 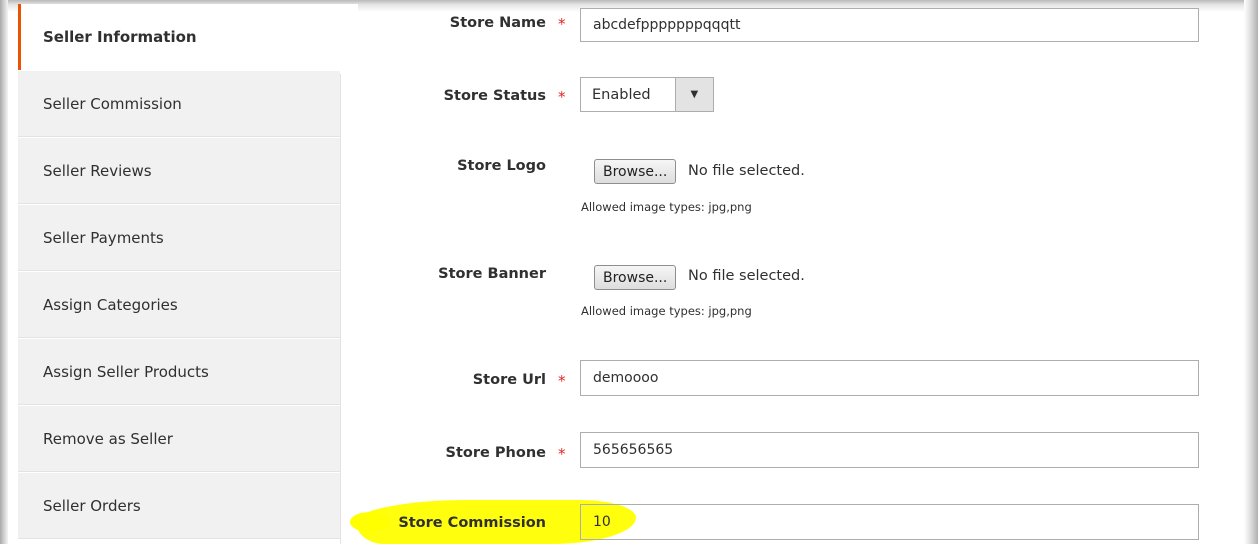 I want to click on store-commission-input, so click(x=889, y=522).